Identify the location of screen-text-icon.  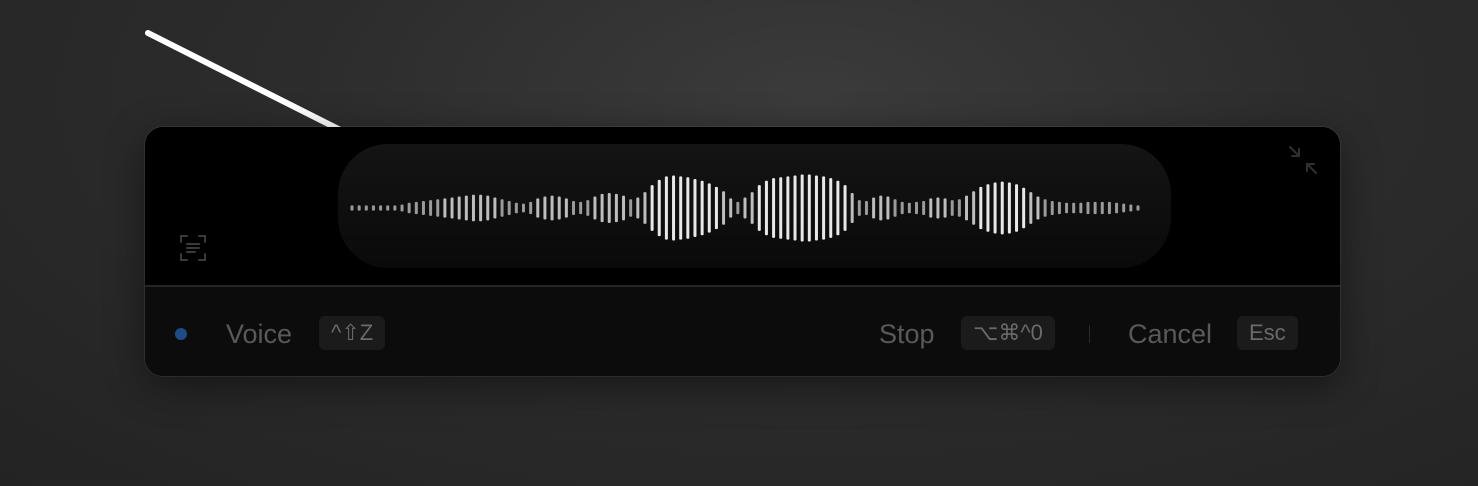
(193, 248).